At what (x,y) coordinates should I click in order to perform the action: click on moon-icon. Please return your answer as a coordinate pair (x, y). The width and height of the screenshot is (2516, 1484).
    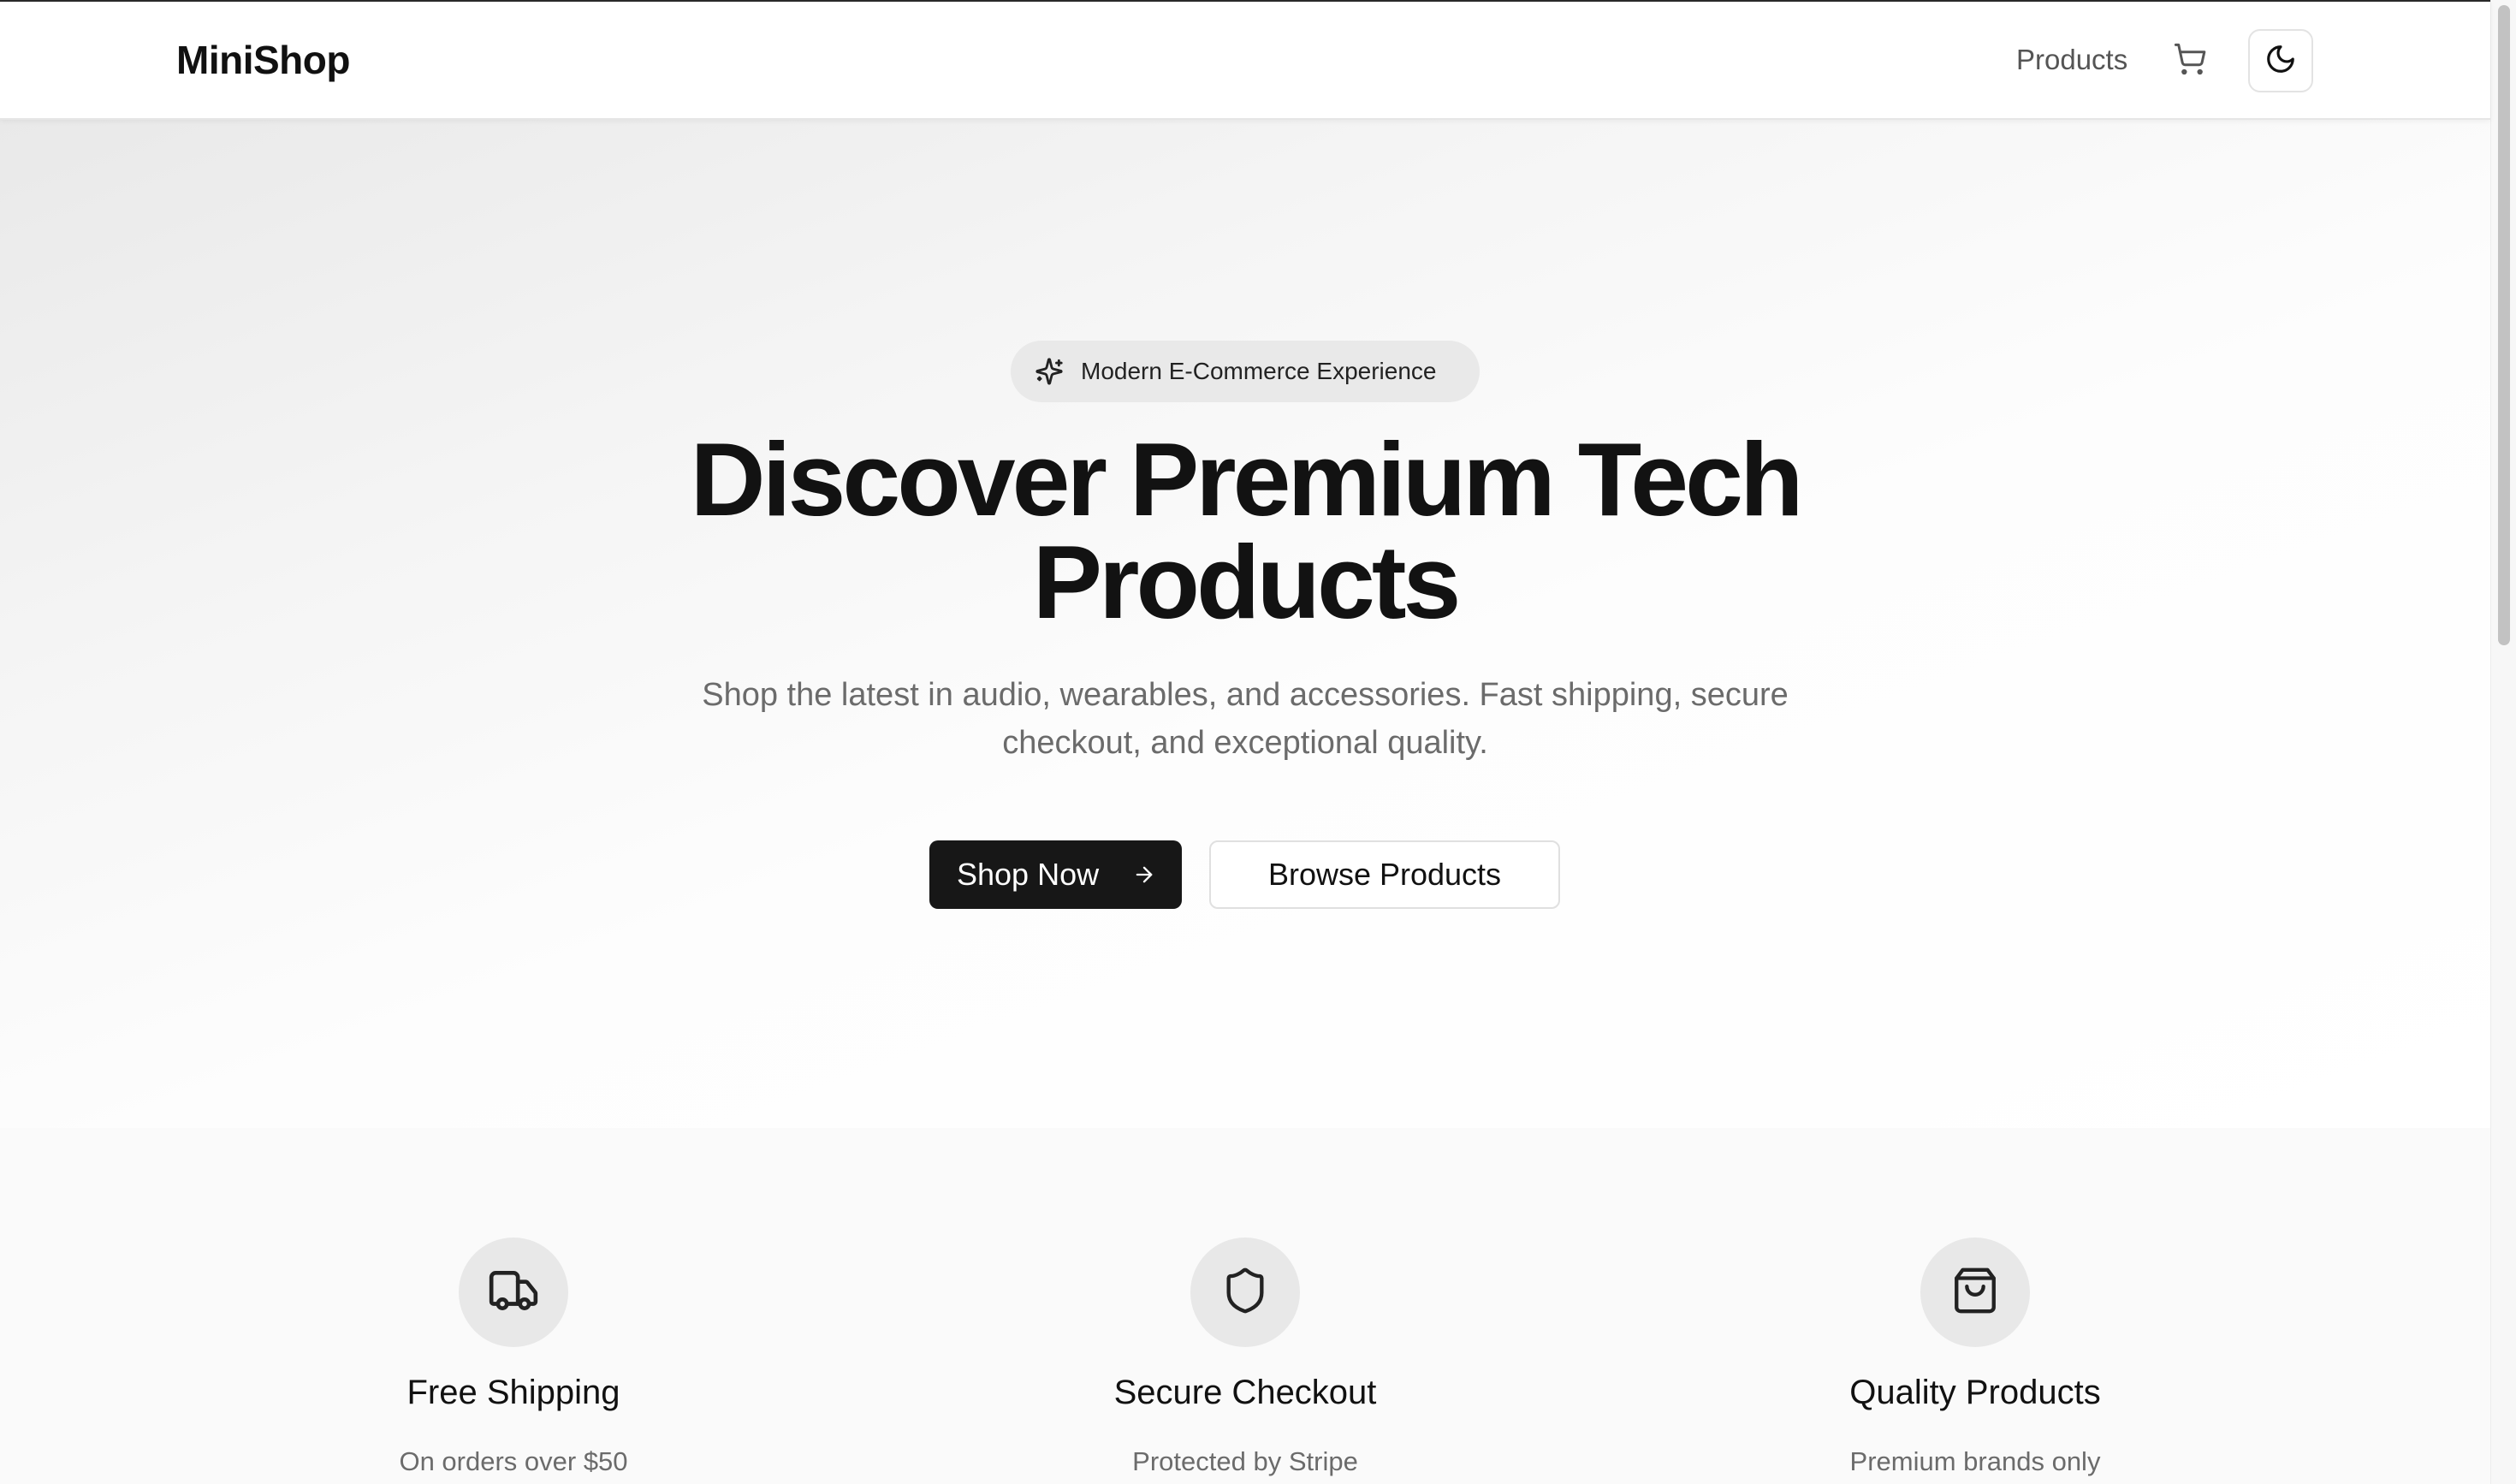
    Looking at the image, I should click on (2280, 62).